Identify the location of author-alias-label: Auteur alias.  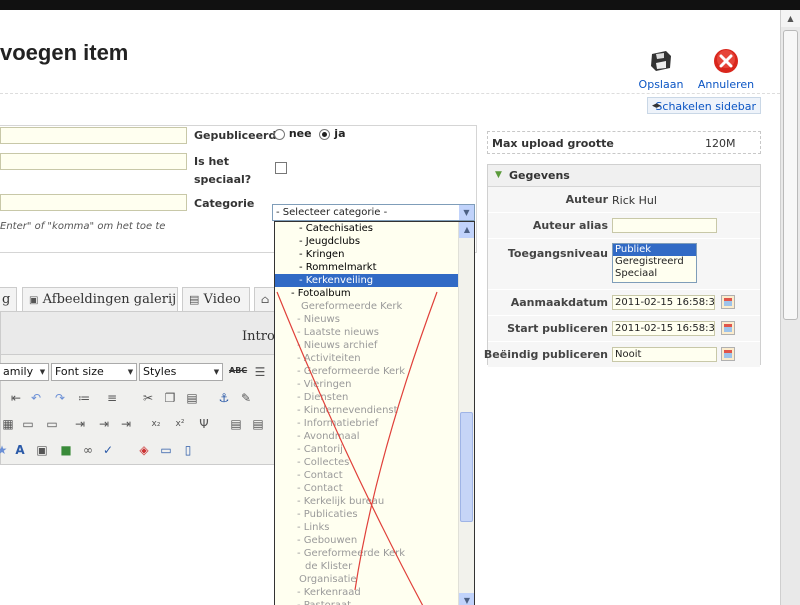
(570, 225).